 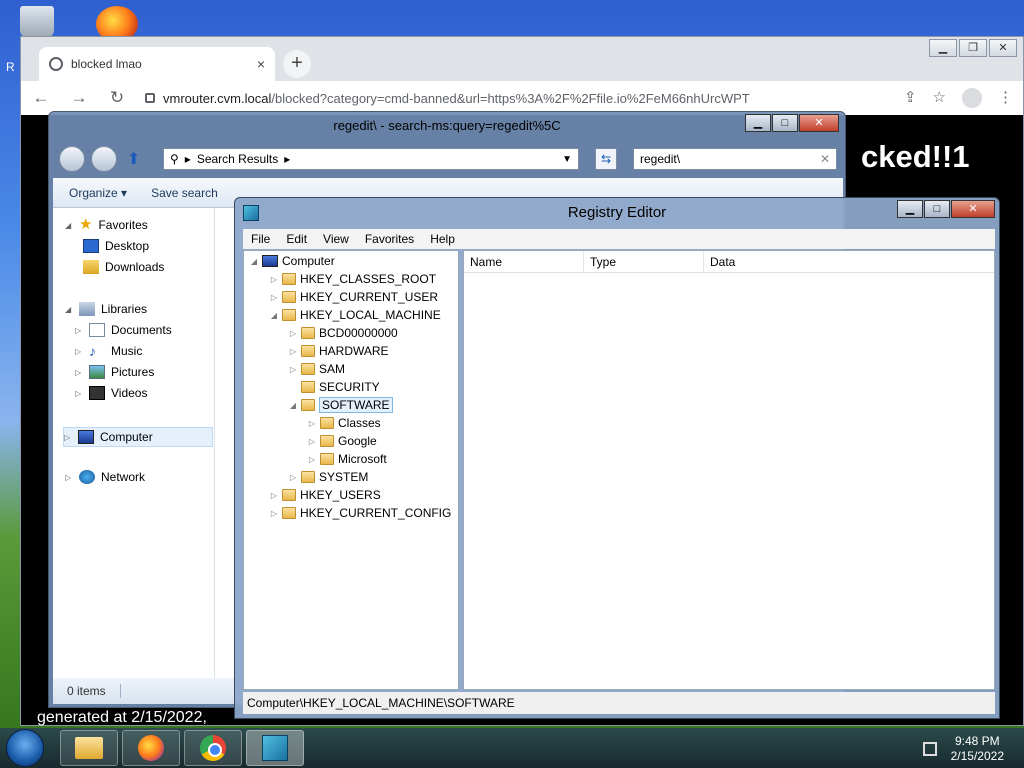 What do you see at coordinates (340, 495) in the screenshot?
I see `tree-label: HKEY_USERS` at bounding box center [340, 495].